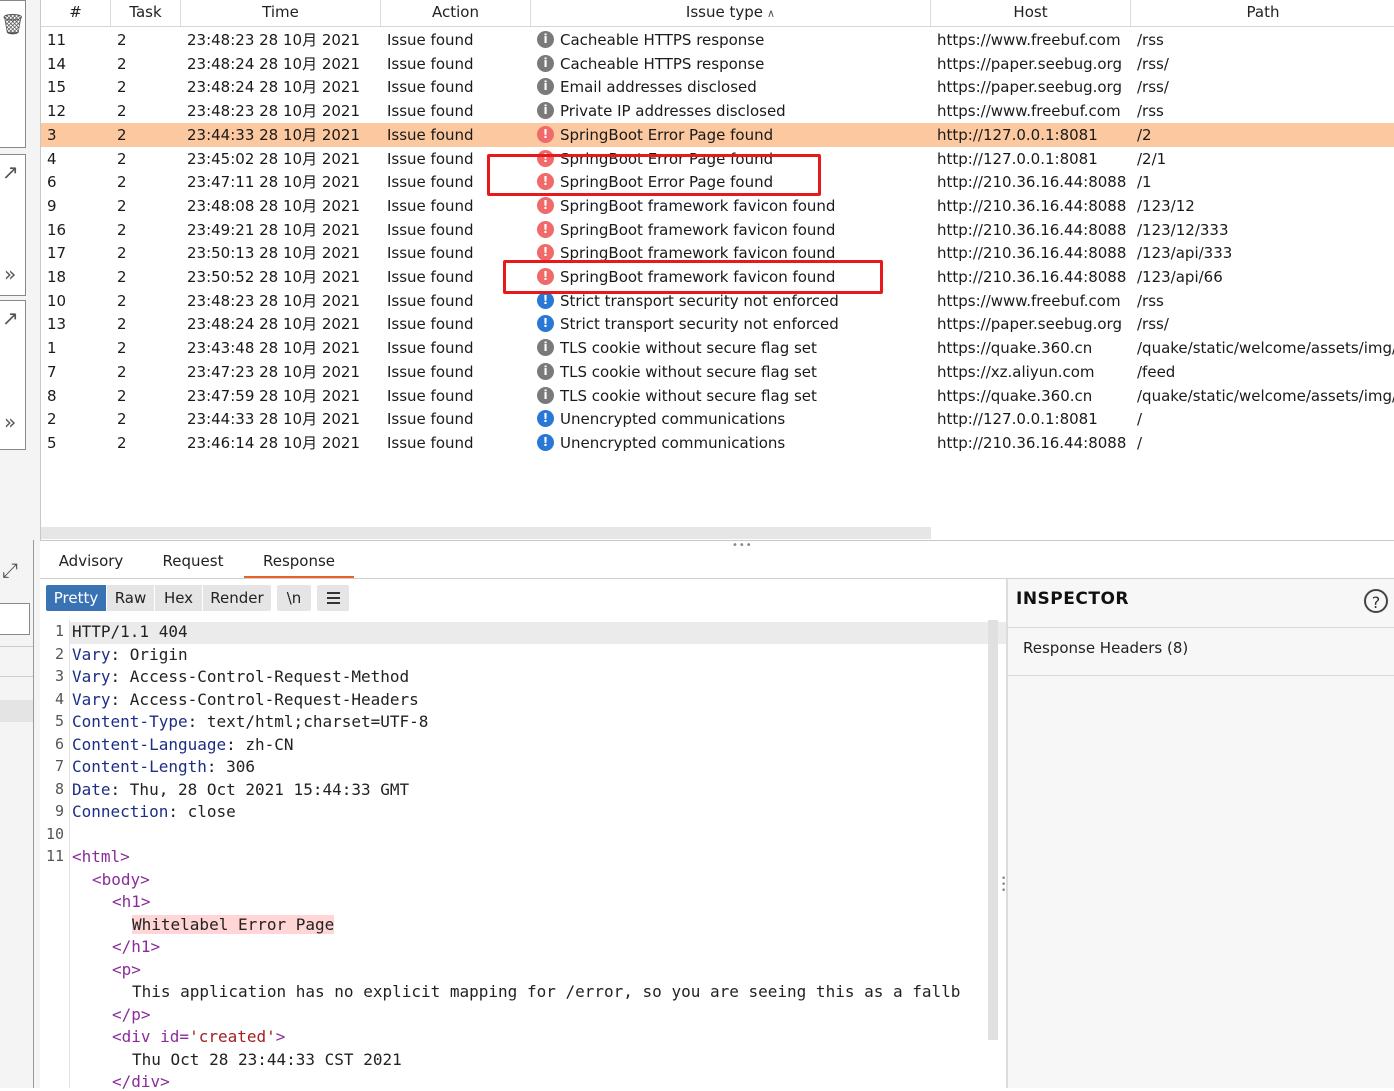 The image size is (1394, 1091). Describe the element at coordinates (282, 206) in the screenshot. I see `cell-time: 23:48:08 28 10月 2021` at that location.